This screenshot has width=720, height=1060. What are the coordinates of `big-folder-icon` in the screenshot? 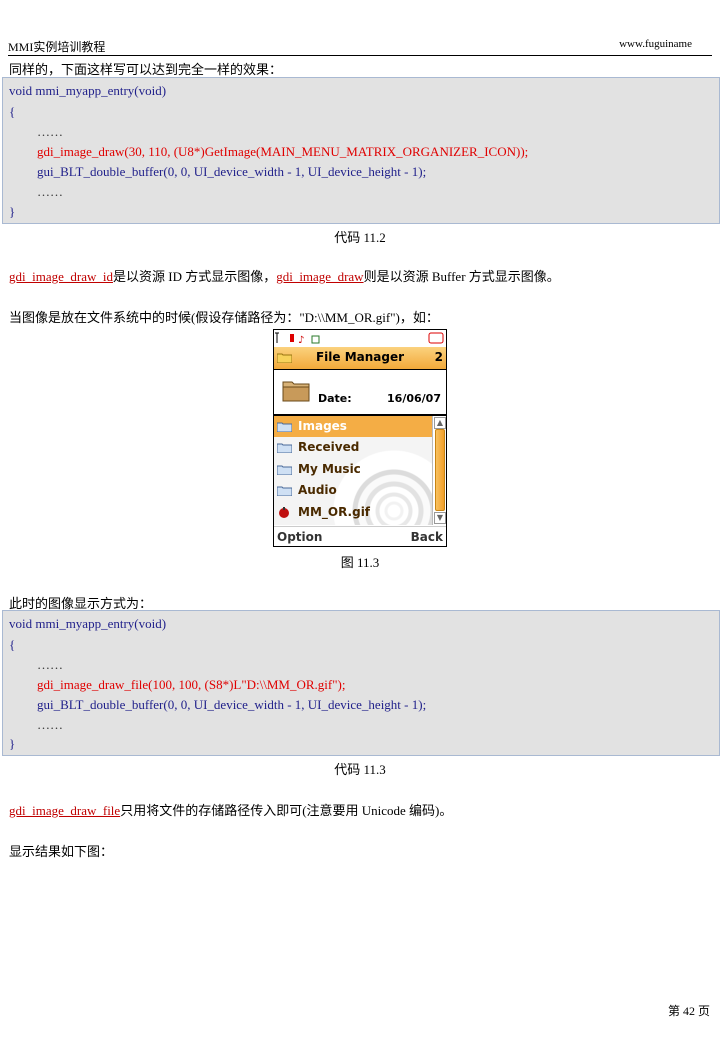 It's located at (296, 391).